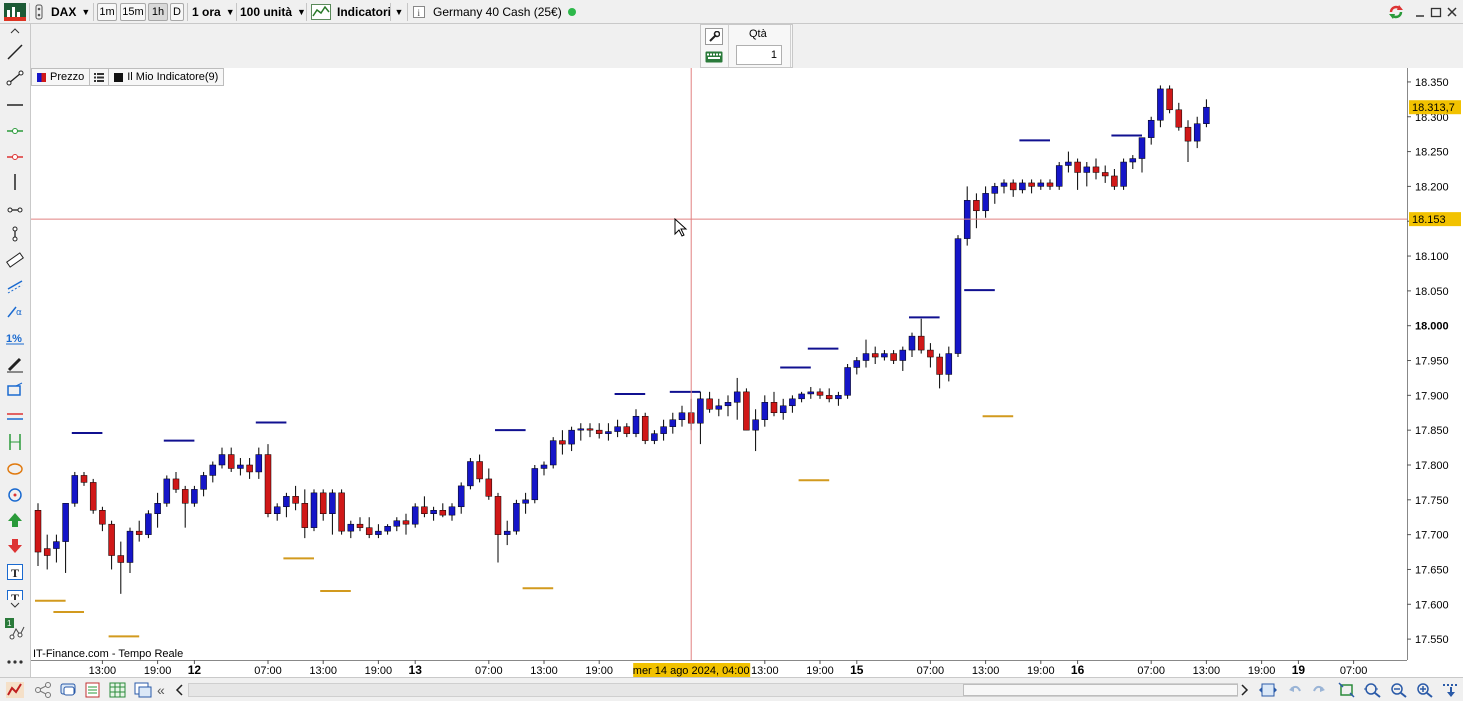 This screenshot has height=701, width=1463. I want to click on legend-price: Prezzo, so click(61, 77).